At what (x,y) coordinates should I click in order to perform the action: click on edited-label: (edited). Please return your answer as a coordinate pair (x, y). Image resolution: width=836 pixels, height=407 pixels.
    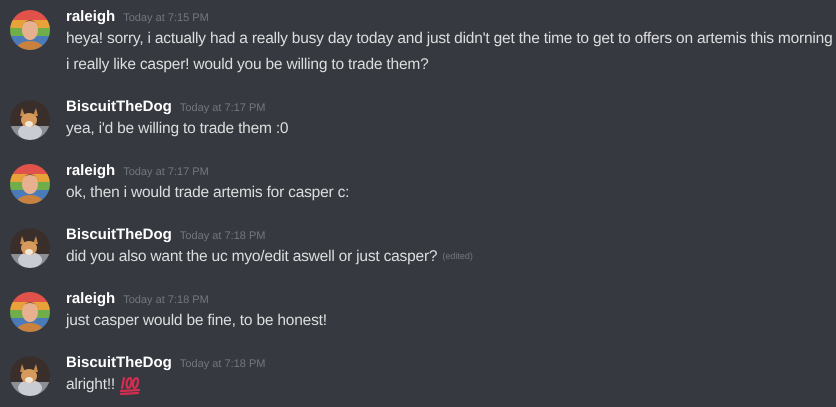
    Looking at the image, I should click on (457, 257).